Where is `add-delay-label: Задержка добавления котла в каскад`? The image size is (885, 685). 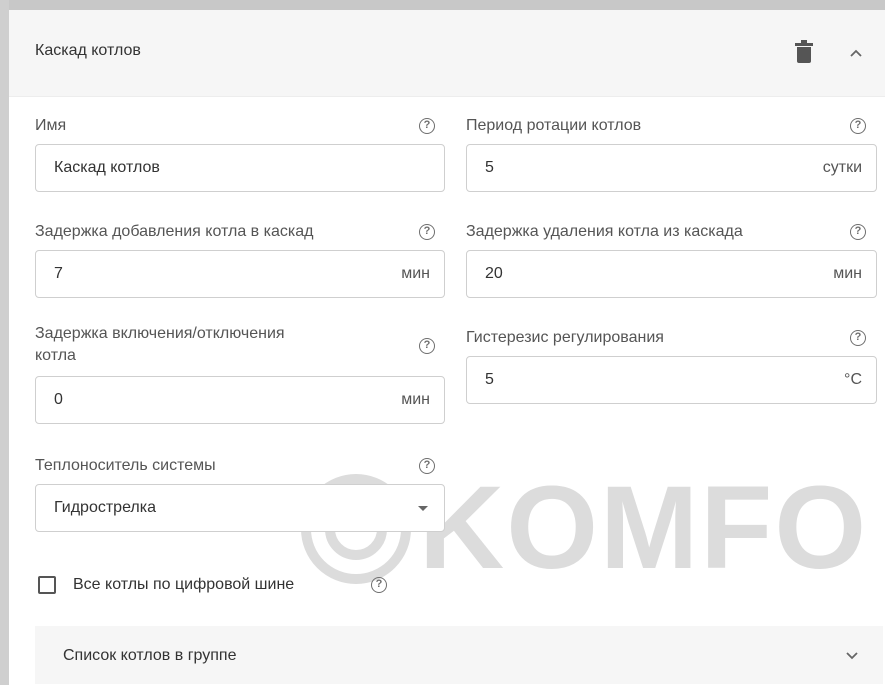
add-delay-label: Задержка добавления котла в каскад is located at coordinates (174, 231).